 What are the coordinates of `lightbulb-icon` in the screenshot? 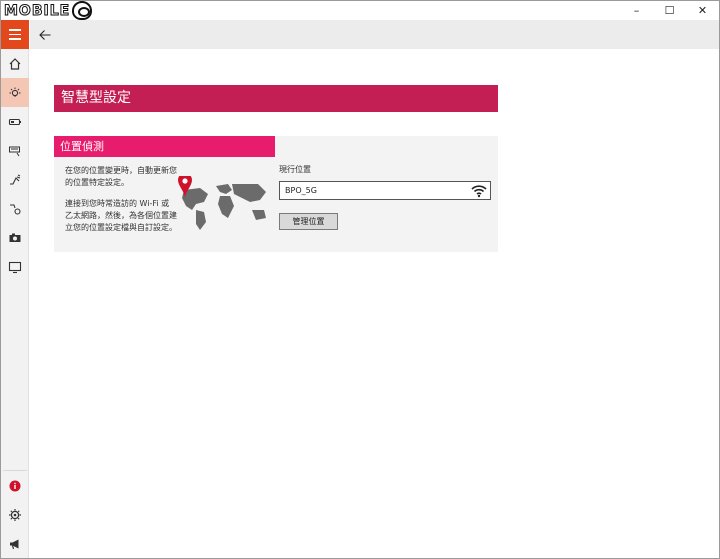 It's located at (15, 91).